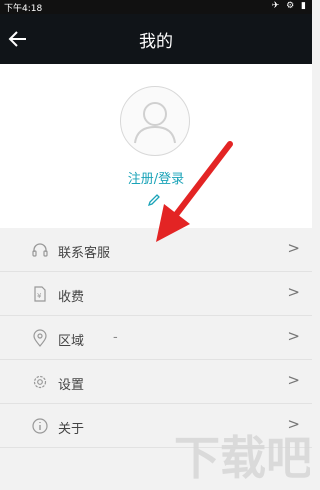 The width and height of the screenshot is (320, 490). I want to click on pencil-icon, so click(154, 200).